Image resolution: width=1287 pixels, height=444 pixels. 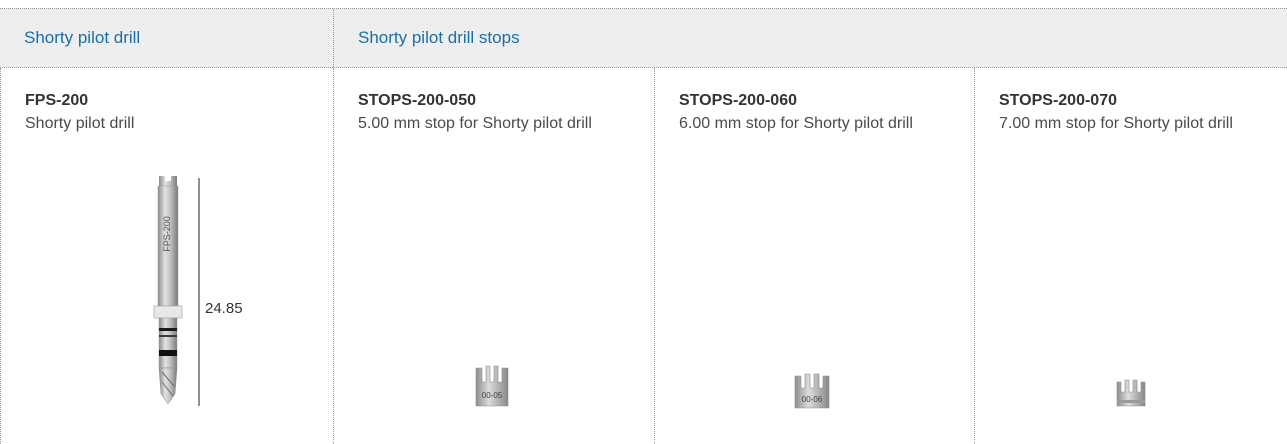 I want to click on product-description: Shorty pilot drill, so click(x=80, y=123).